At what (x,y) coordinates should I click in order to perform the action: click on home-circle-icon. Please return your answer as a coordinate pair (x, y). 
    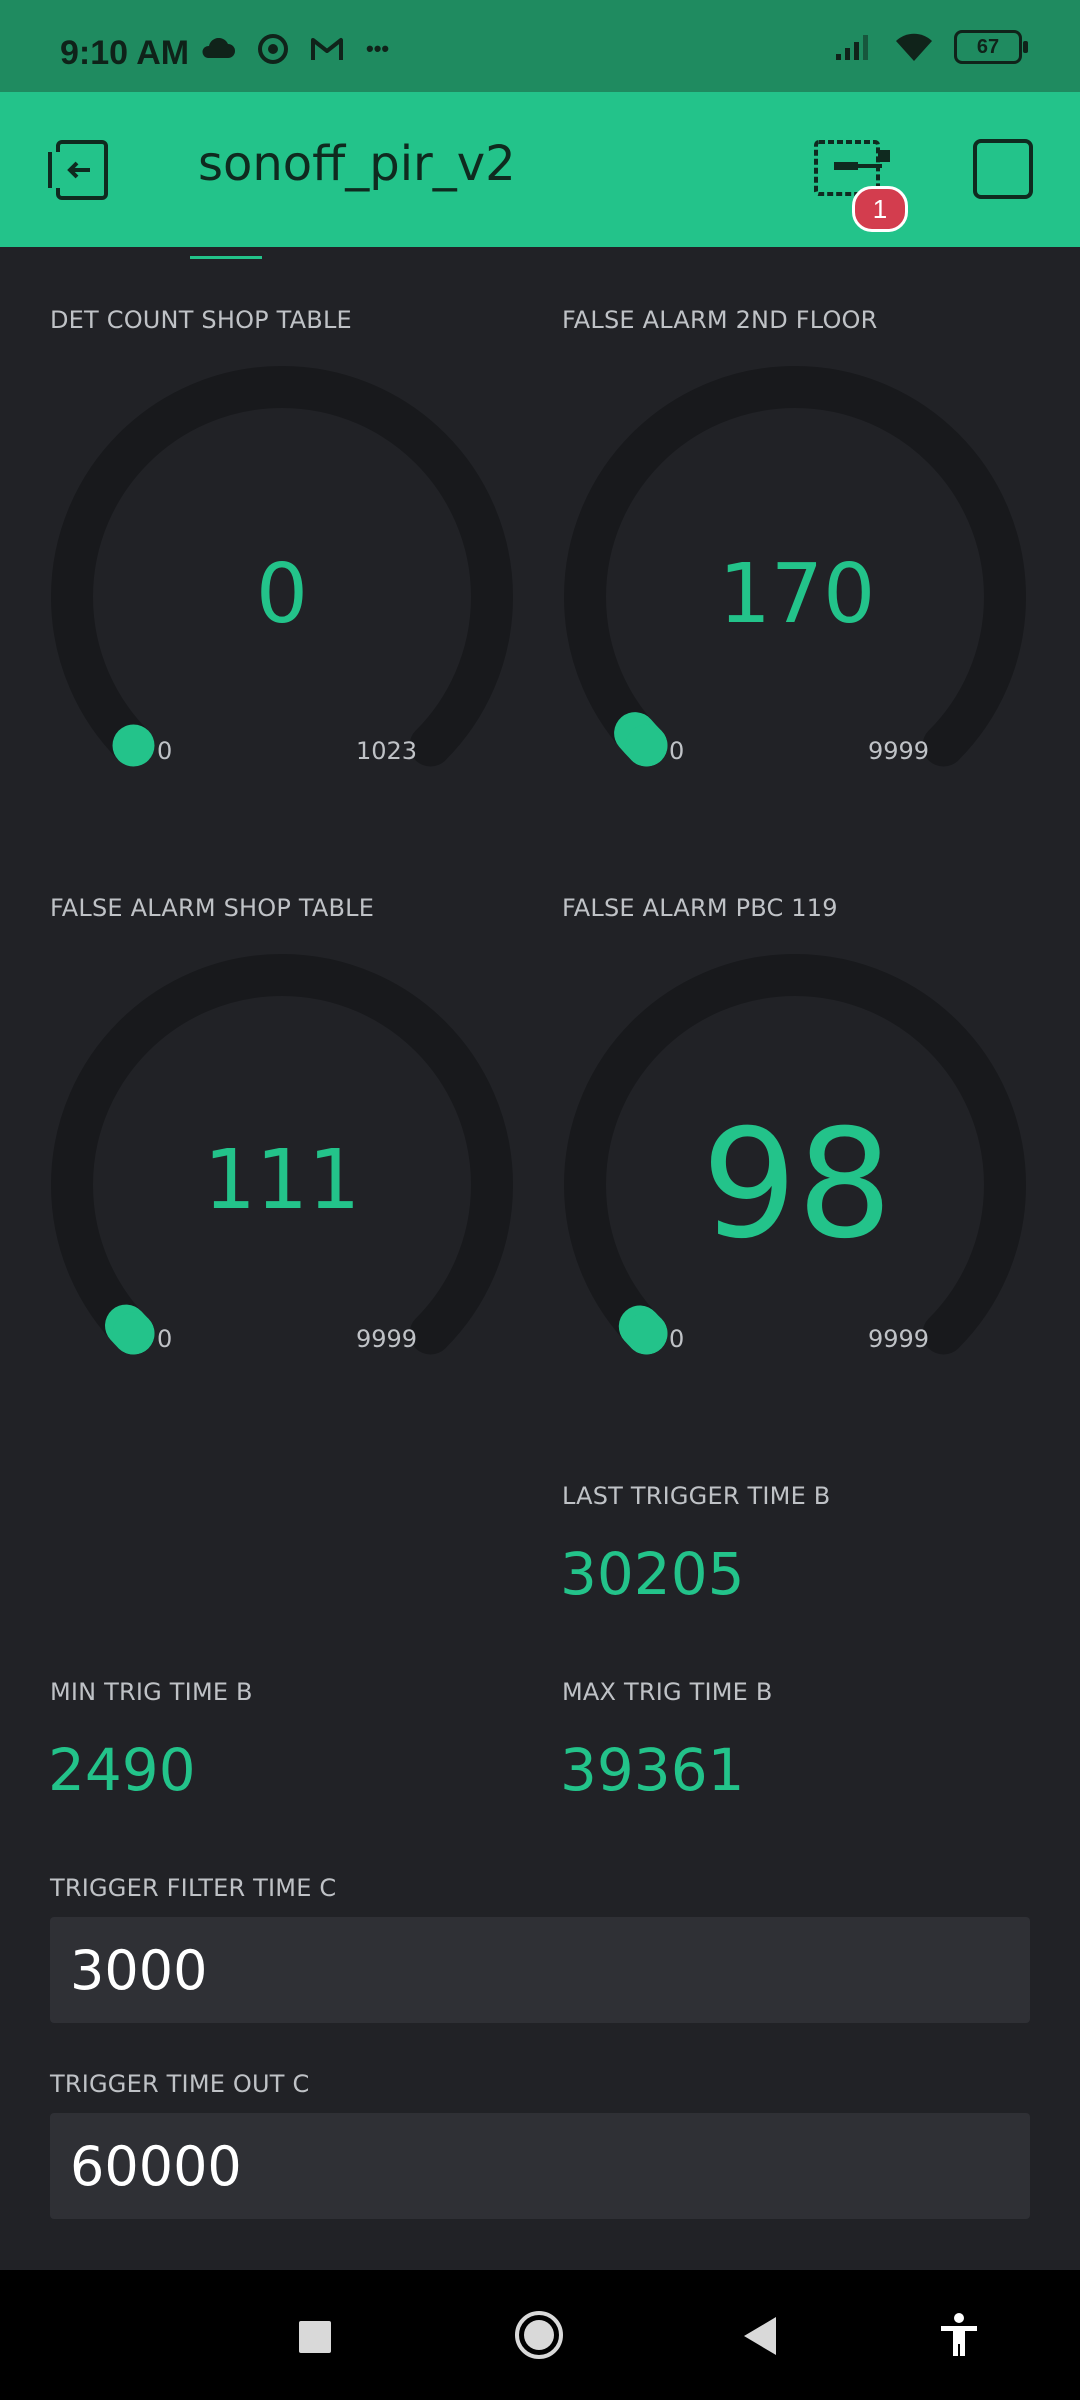
    Looking at the image, I should click on (539, 2335).